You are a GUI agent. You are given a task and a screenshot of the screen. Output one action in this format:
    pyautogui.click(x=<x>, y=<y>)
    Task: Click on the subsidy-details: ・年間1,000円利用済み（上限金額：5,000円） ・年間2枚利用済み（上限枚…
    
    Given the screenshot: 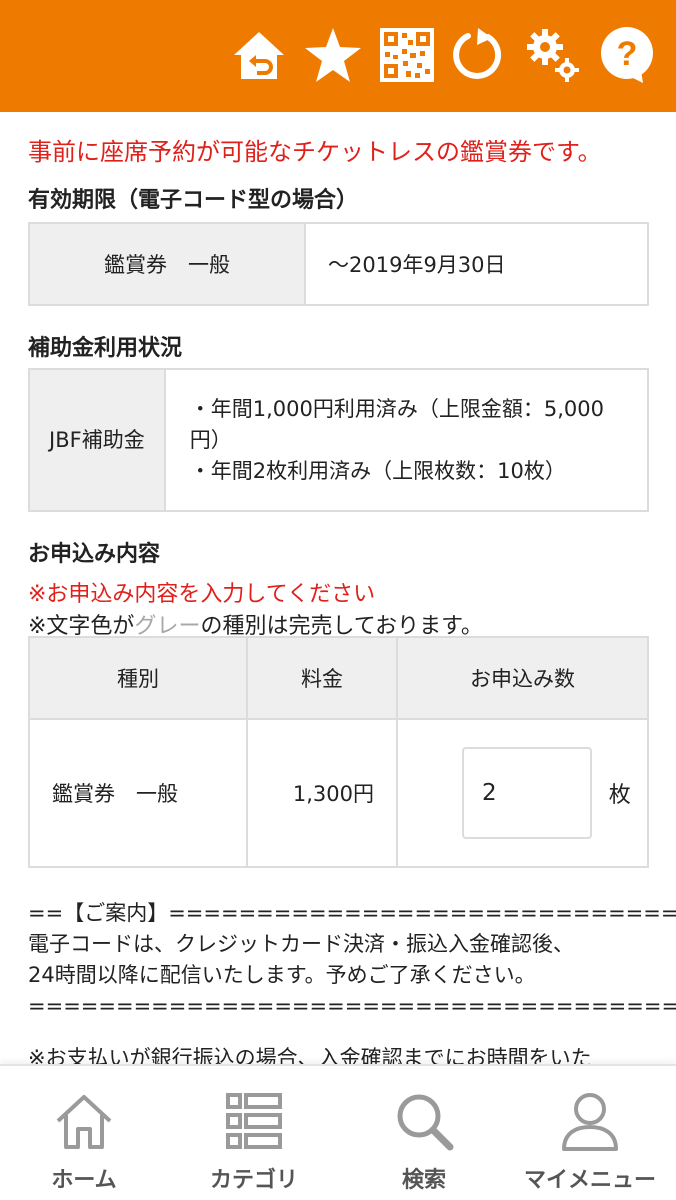 What is the action you would take?
    pyautogui.click(x=406, y=440)
    